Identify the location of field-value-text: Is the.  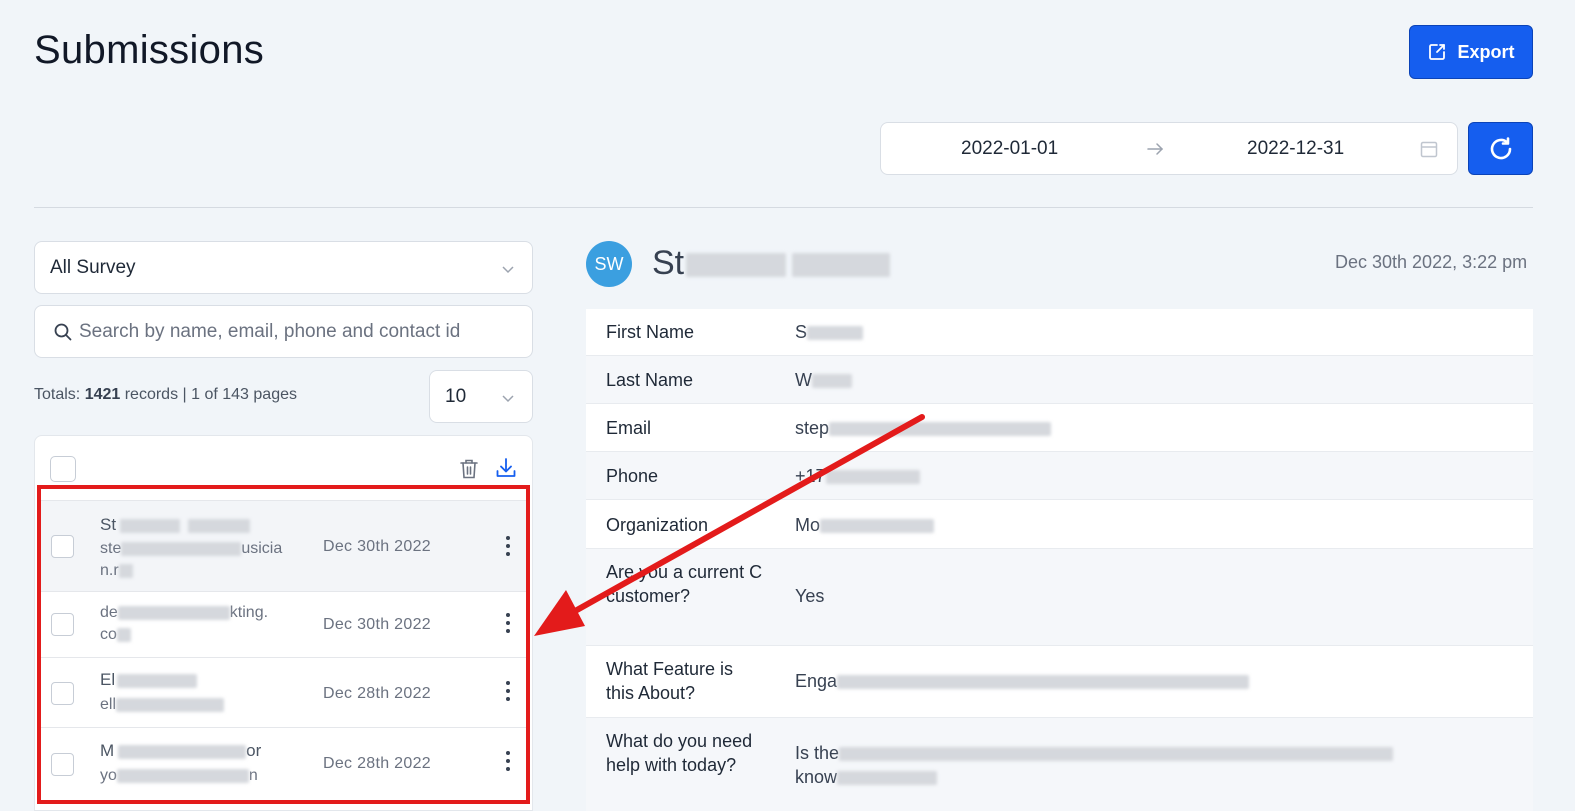
(817, 753).